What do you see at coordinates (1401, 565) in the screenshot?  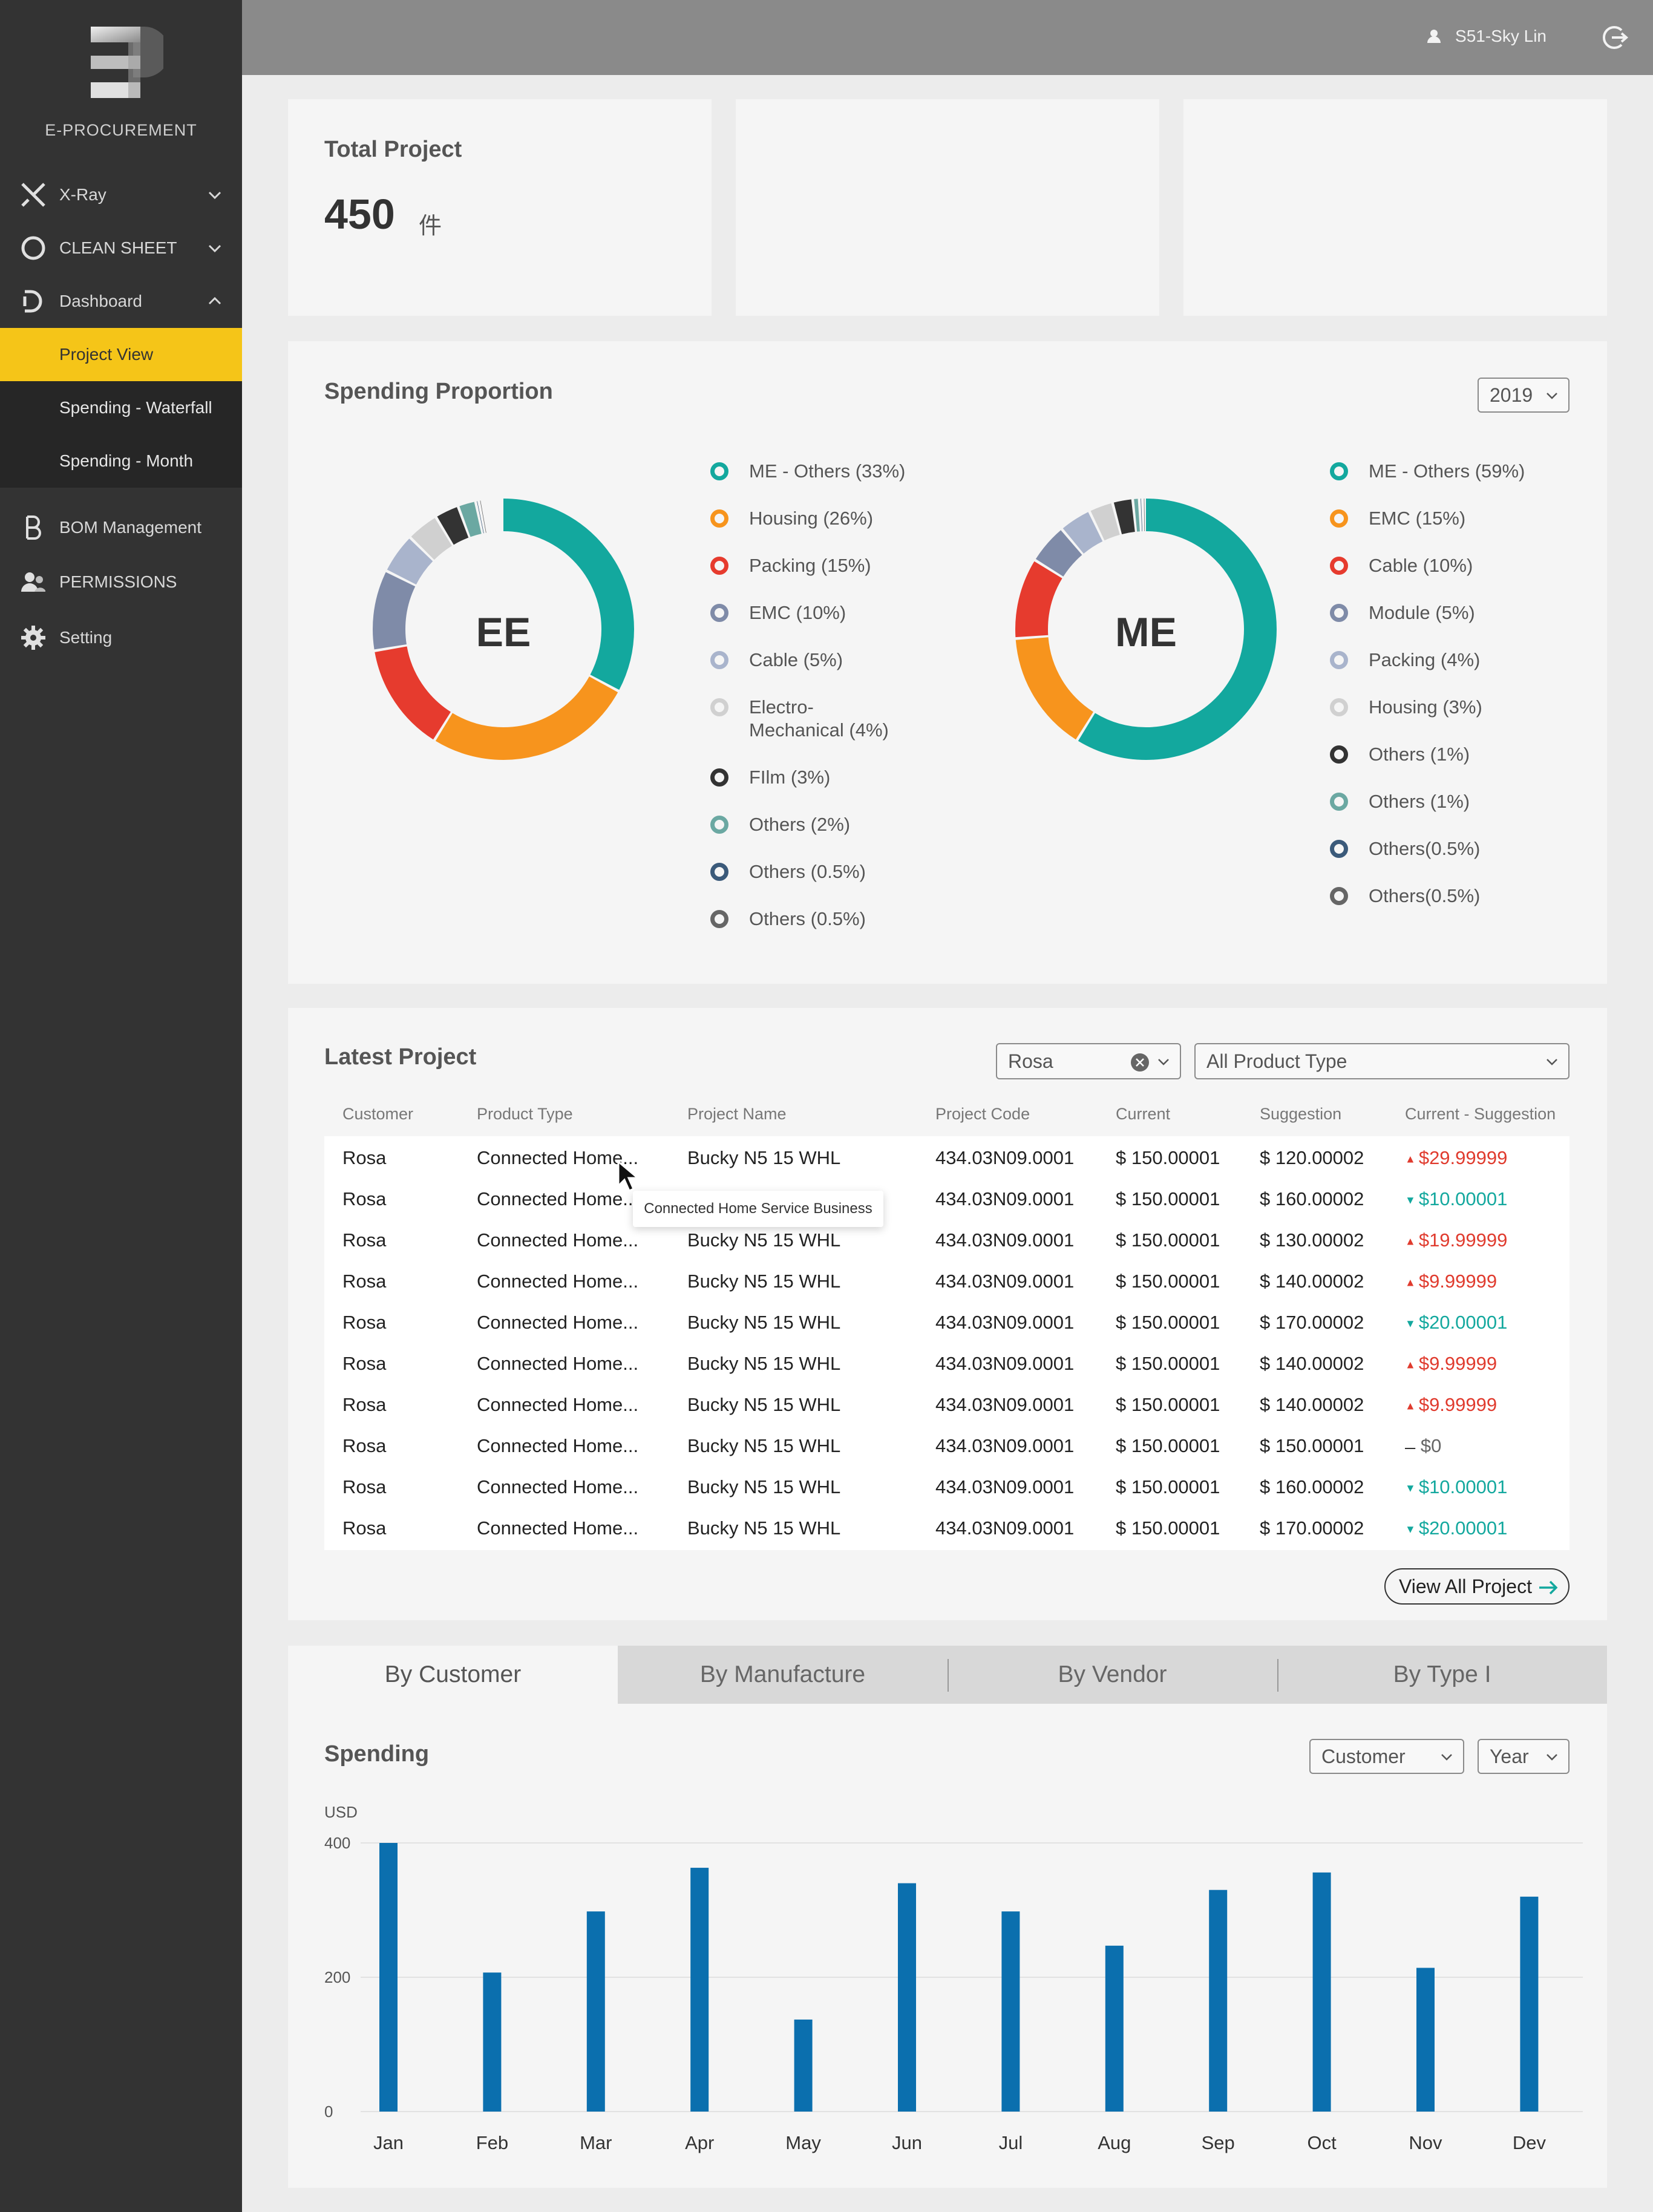 I see `me-legend-item: Cable (10%)` at bounding box center [1401, 565].